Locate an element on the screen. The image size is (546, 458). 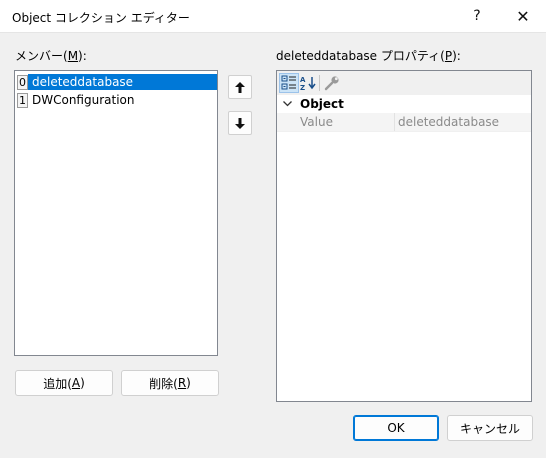
alphabetical-button: A Z is located at coordinates (309, 83).